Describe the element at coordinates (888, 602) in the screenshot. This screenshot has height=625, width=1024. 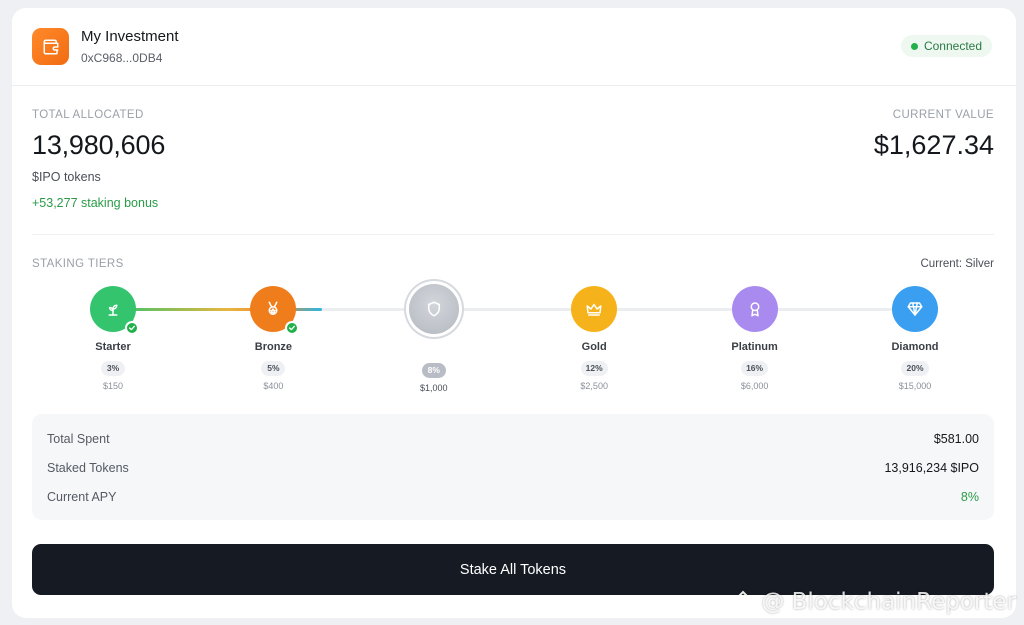
I see `watermark-text: @ BlockchainReporter` at that location.